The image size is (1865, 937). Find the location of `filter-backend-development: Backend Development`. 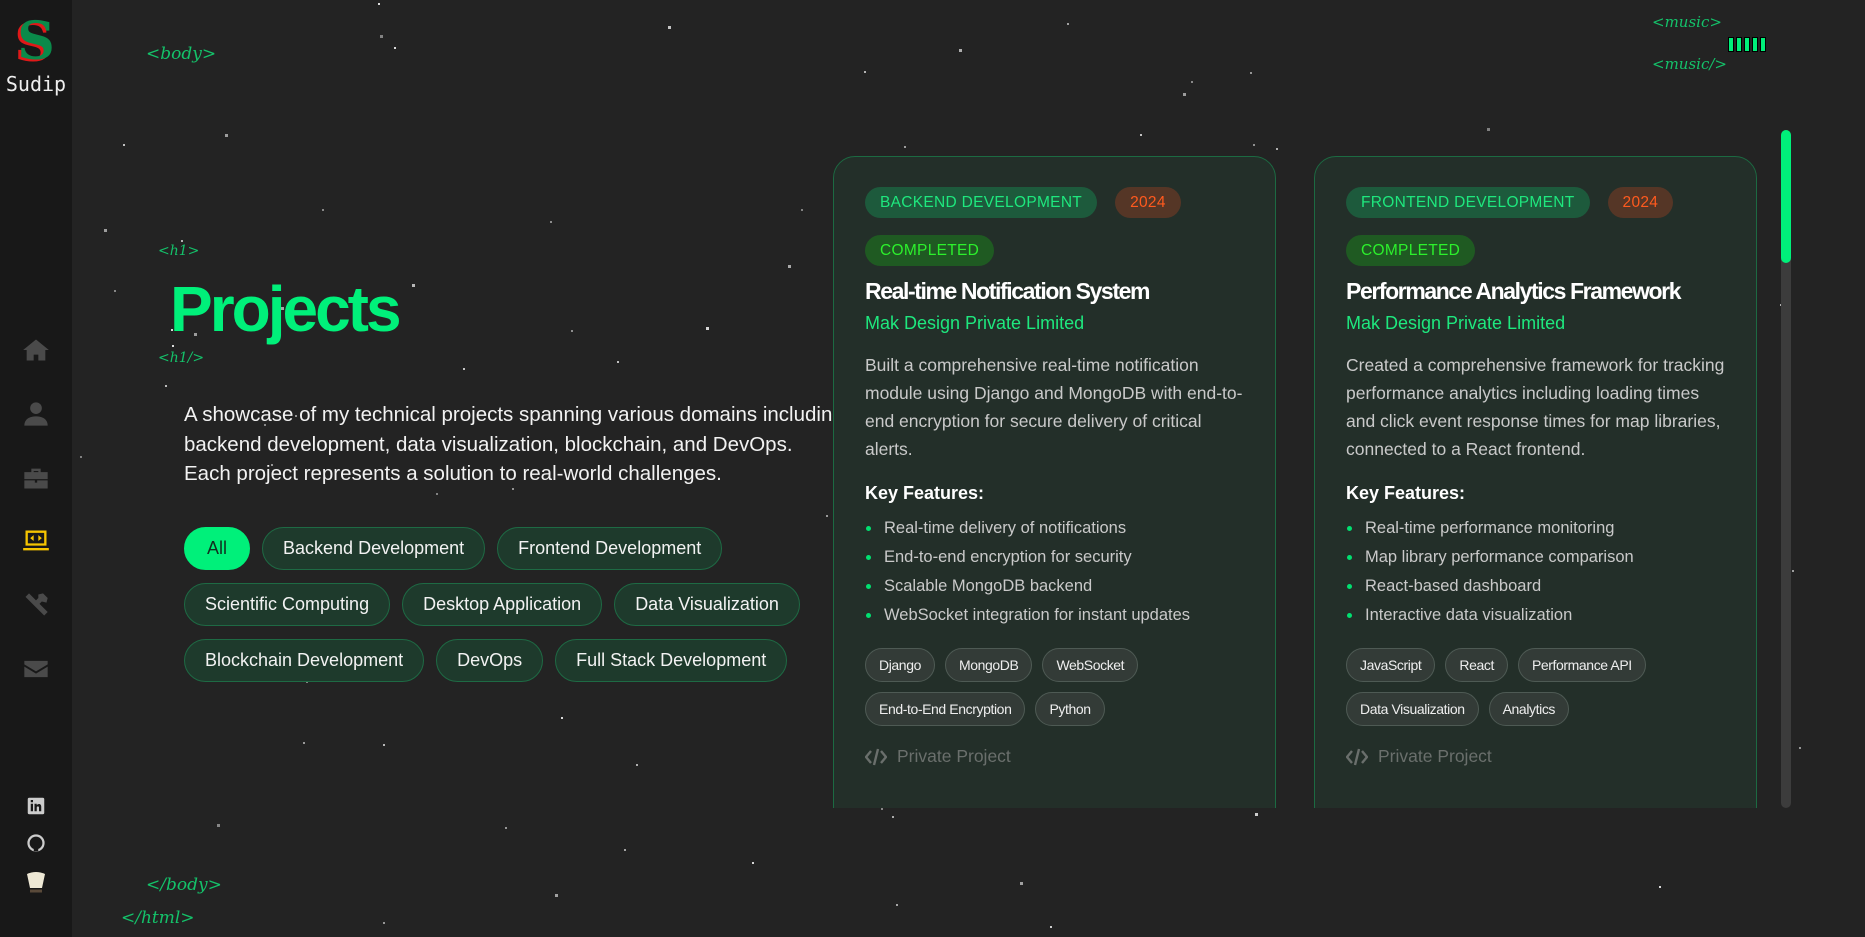

filter-backend-development: Backend Development is located at coordinates (374, 548).